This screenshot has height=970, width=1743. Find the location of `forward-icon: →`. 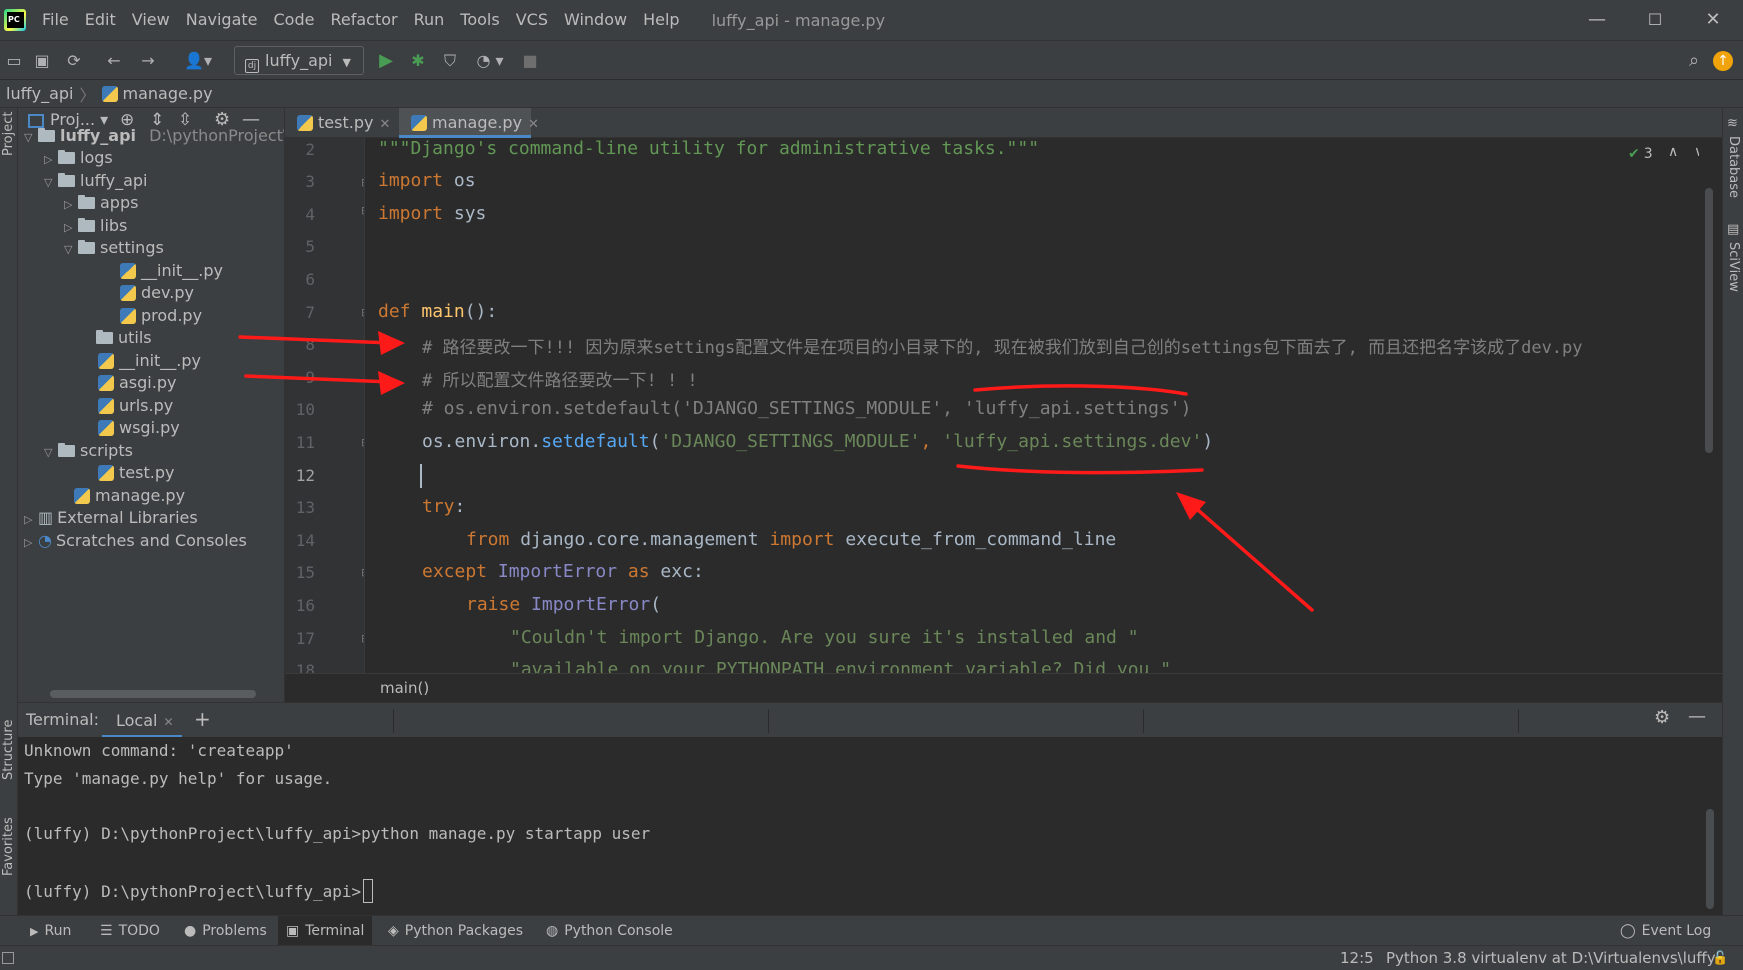

forward-icon: → is located at coordinates (148, 61).